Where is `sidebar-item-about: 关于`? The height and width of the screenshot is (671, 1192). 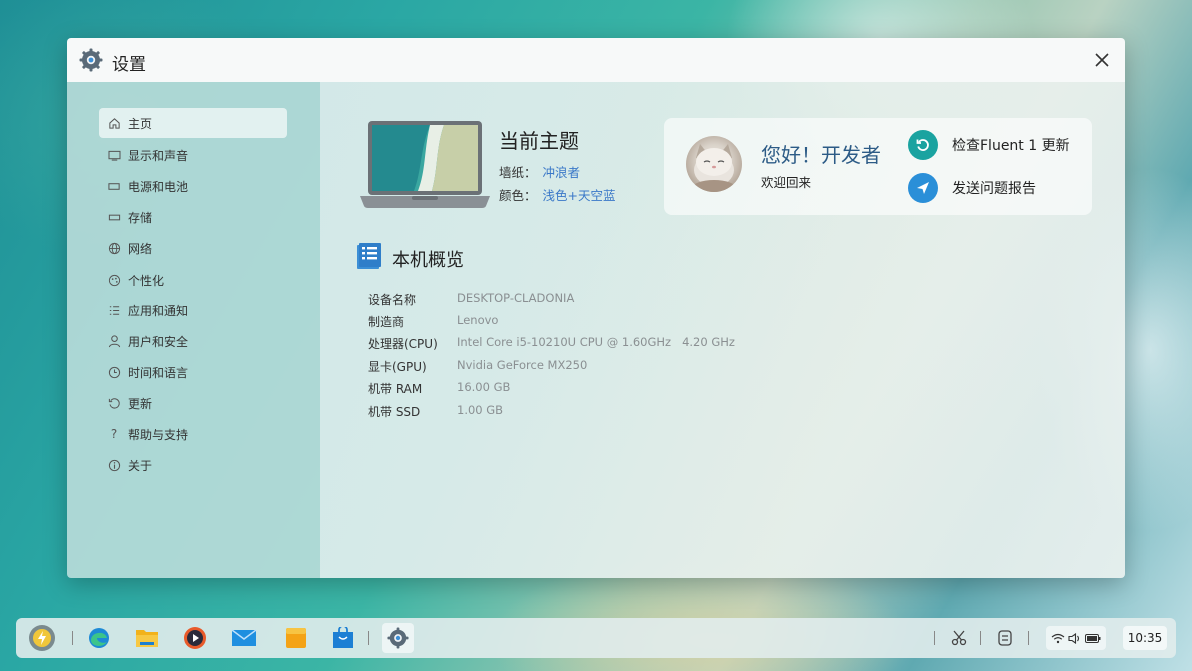
sidebar-item-about: 关于 is located at coordinates (193, 465).